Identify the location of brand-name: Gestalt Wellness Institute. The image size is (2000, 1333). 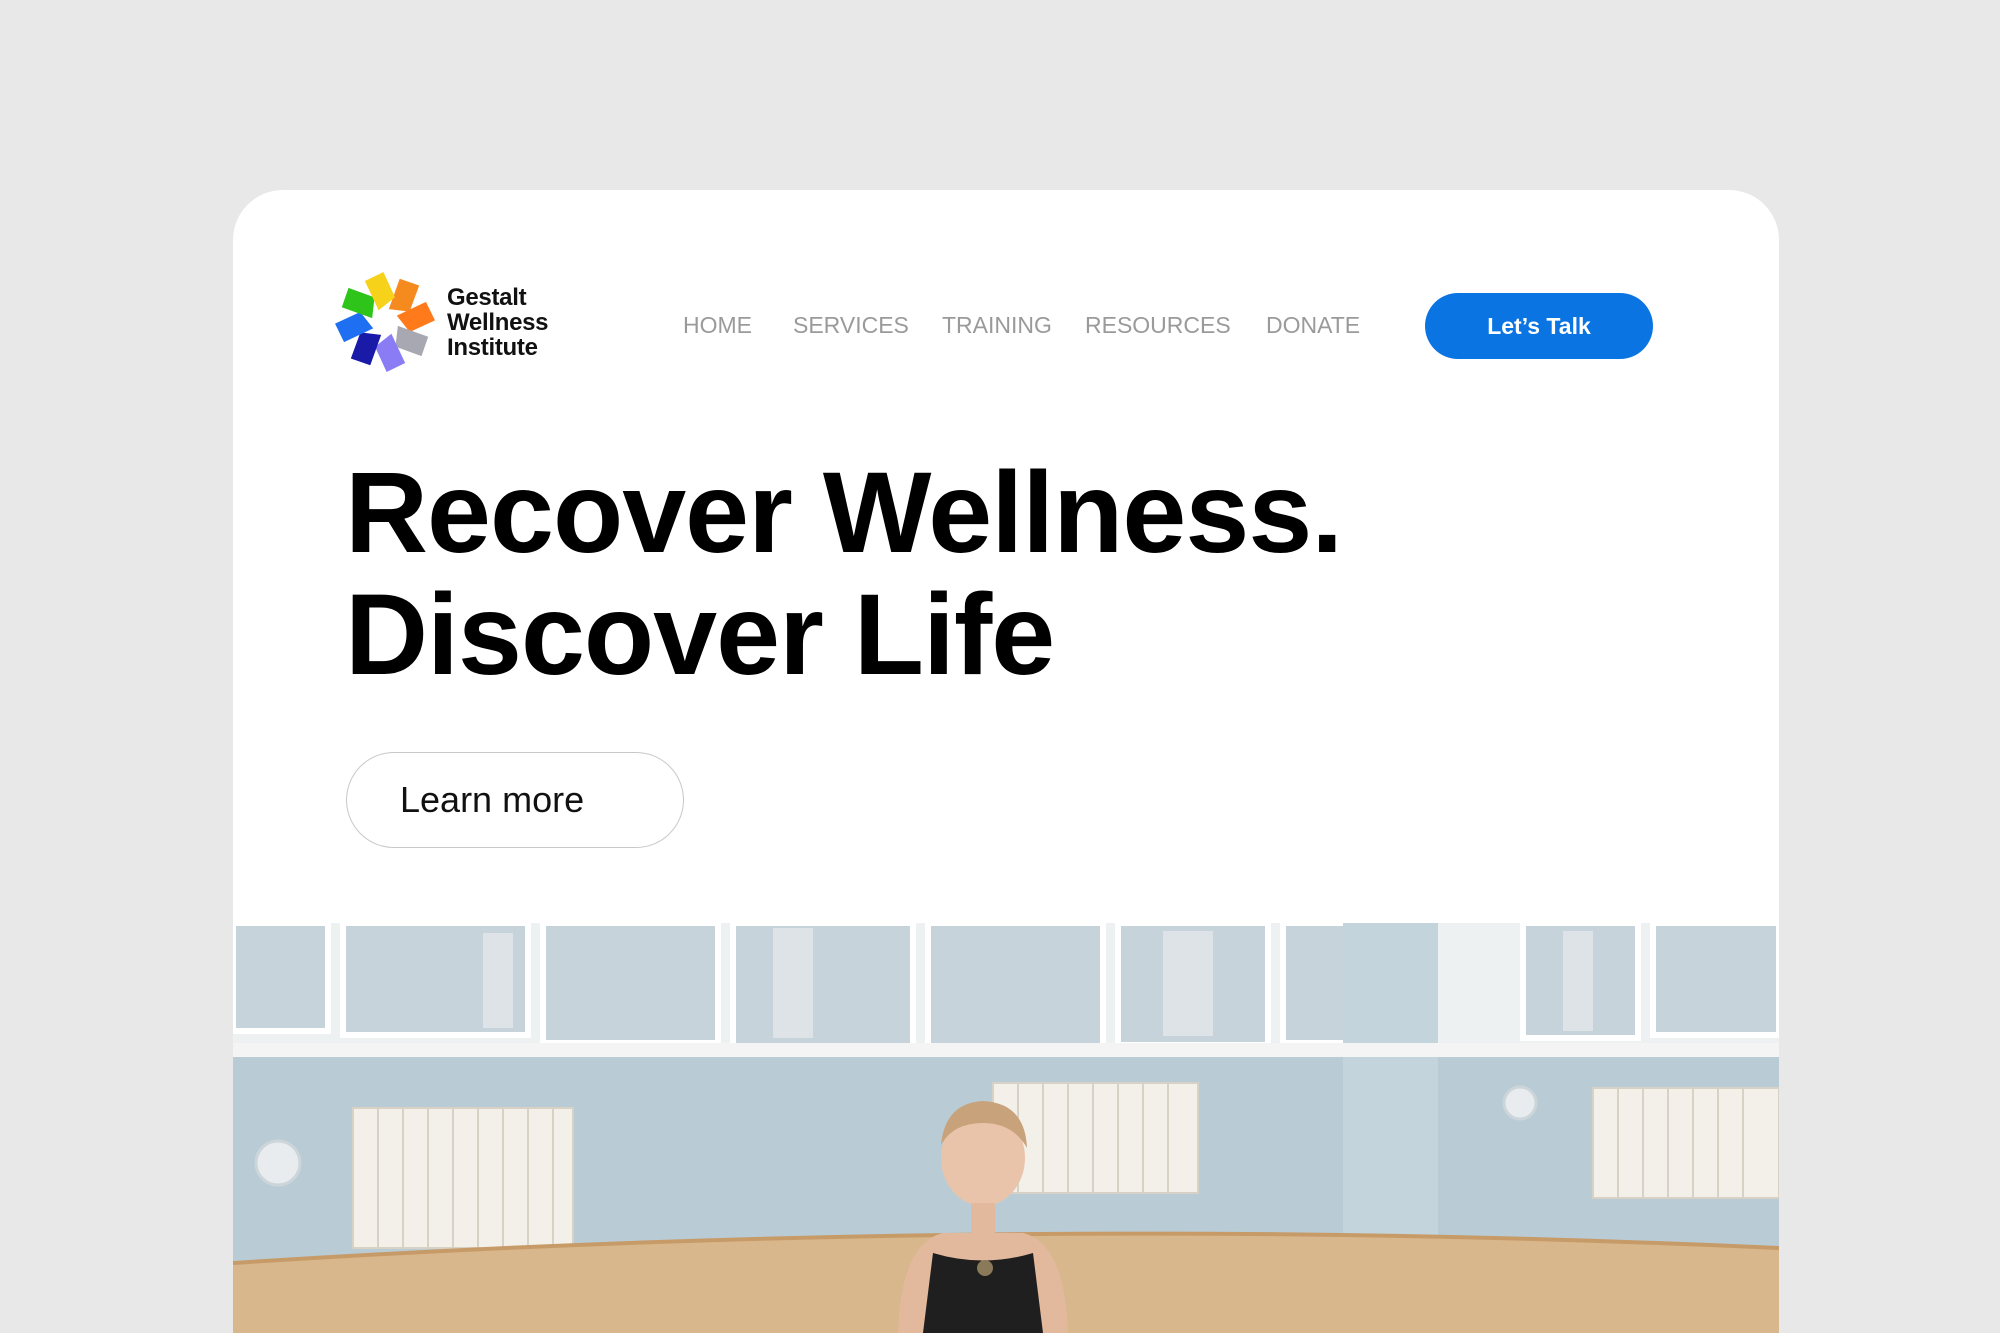
(498, 322).